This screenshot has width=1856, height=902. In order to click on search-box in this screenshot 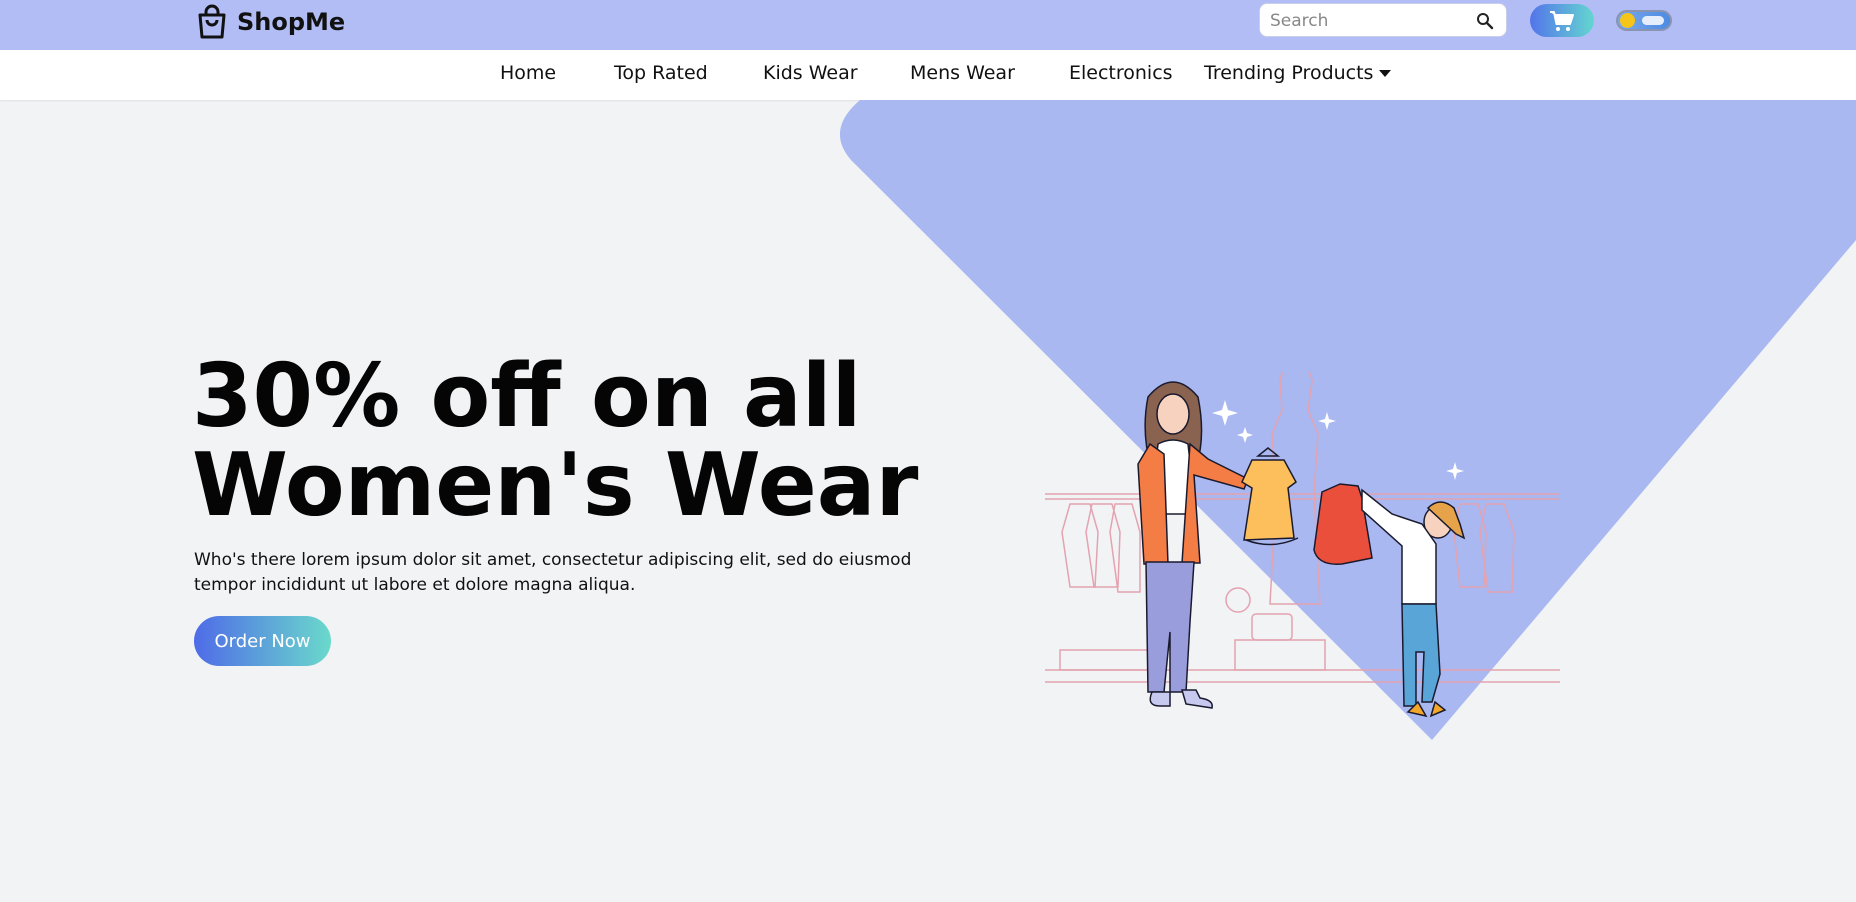, I will do `click(1383, 20)`.